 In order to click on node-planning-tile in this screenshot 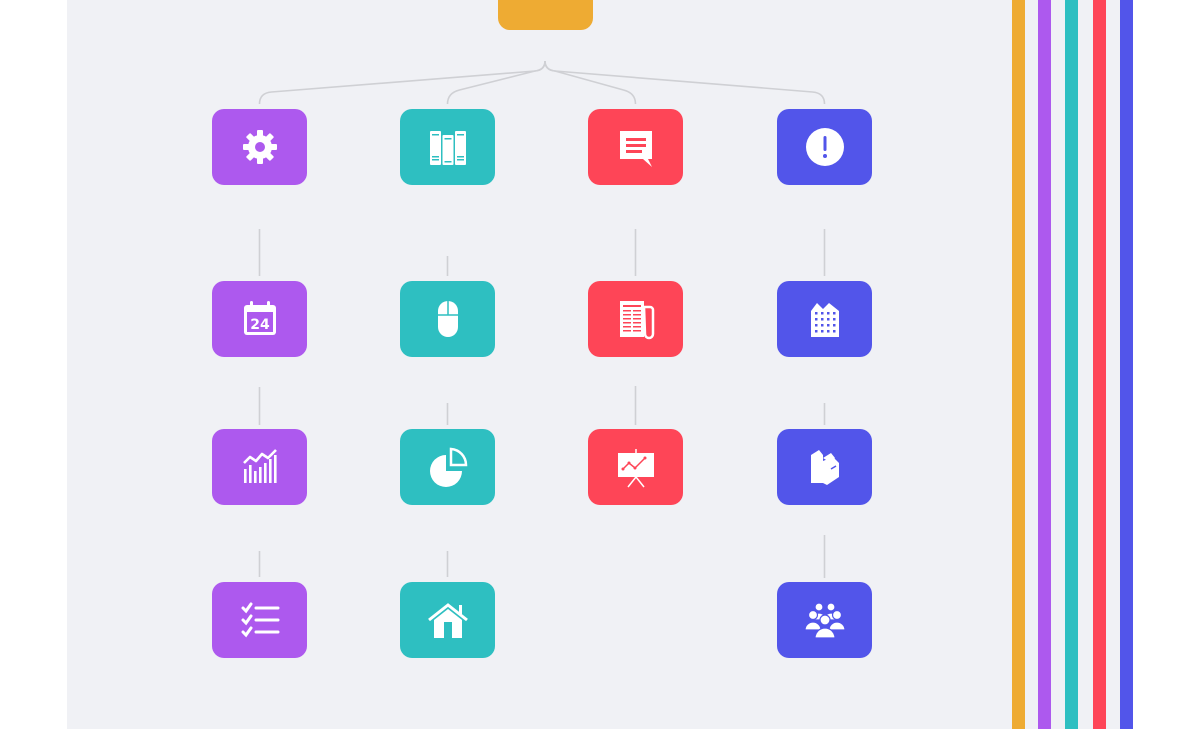, I will do `click(259, 620)`.